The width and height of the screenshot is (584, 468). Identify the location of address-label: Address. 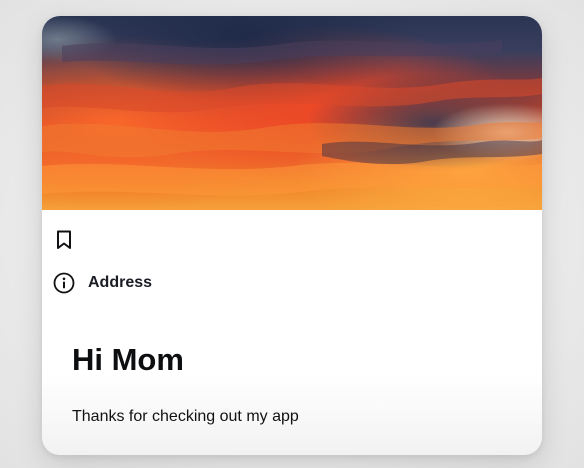
(120, 282).